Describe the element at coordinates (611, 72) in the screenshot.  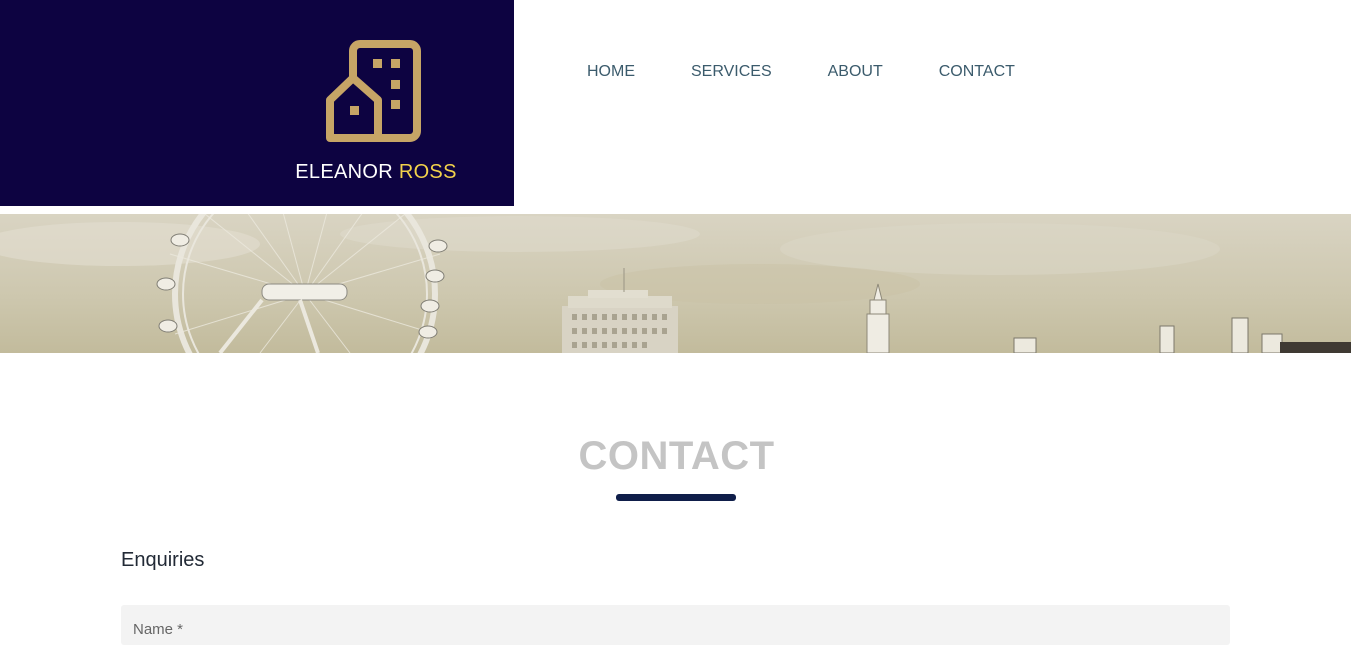
I see `nav-item-home: HOME` at that location.